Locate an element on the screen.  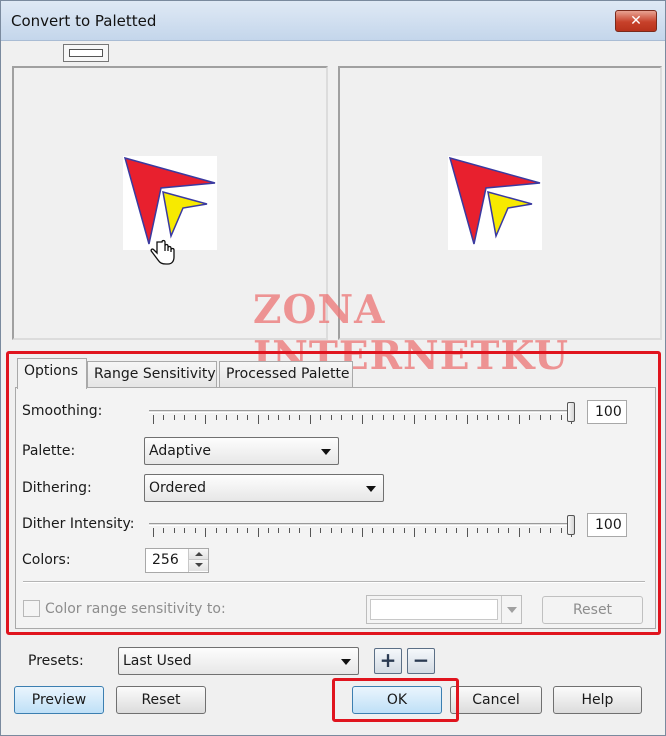
original-image-thumbnail is located at coordinates (170, 203).